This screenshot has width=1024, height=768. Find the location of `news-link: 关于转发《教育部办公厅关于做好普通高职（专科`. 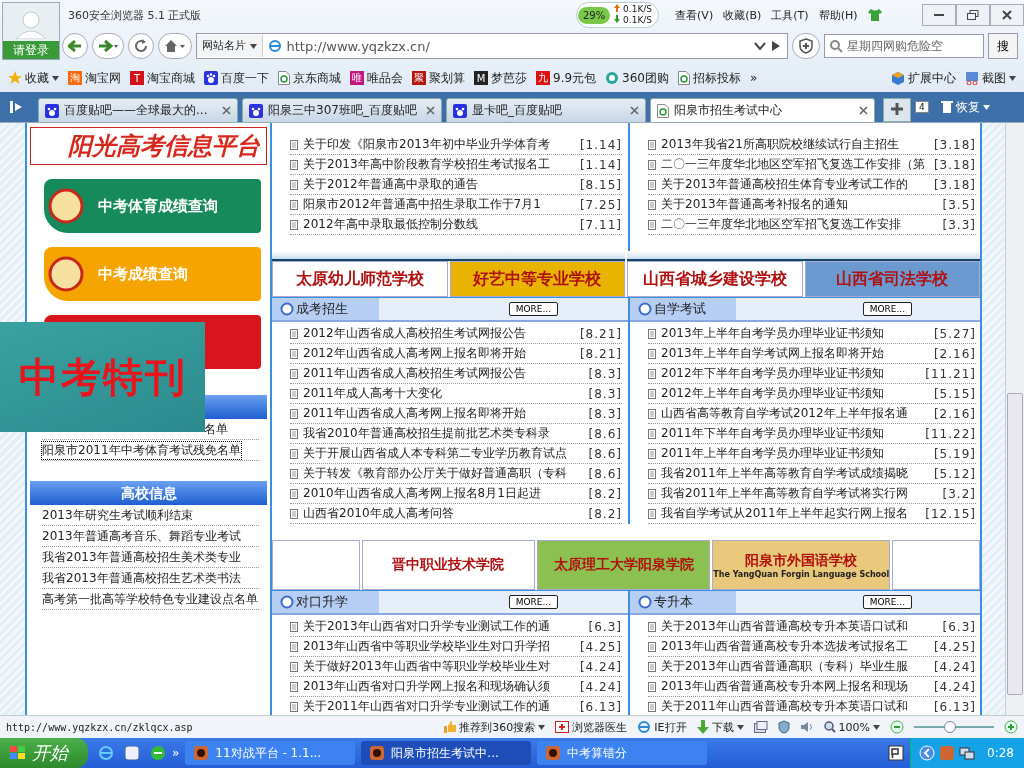

news-link: 关于转发《教育部办公厅关于做好普通高职（专科 is located at coordinates (443, 473).